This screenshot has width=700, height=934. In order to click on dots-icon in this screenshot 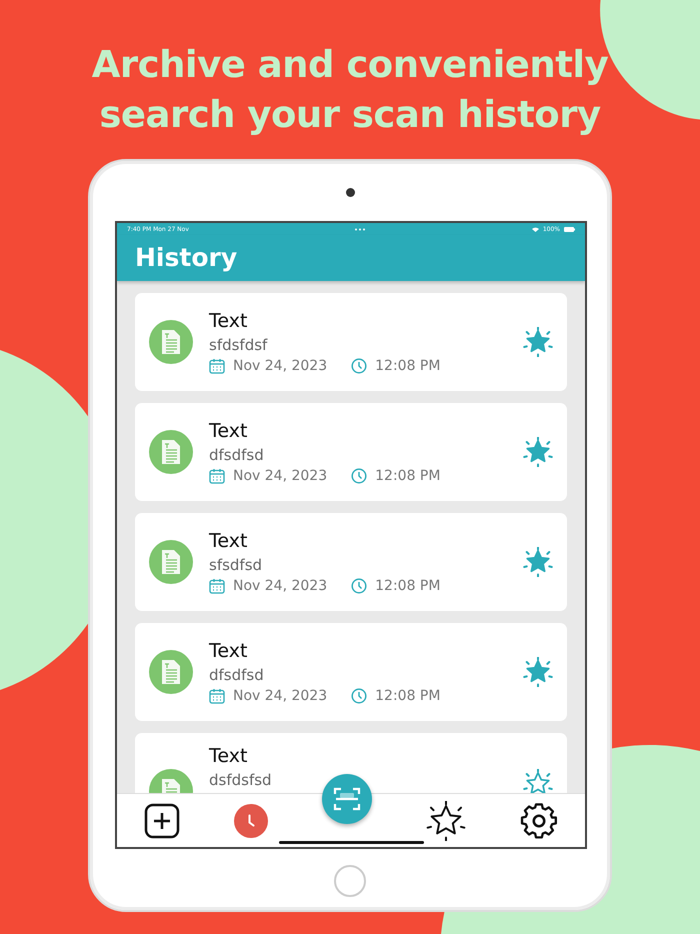, I will do `click(360, 229)`.